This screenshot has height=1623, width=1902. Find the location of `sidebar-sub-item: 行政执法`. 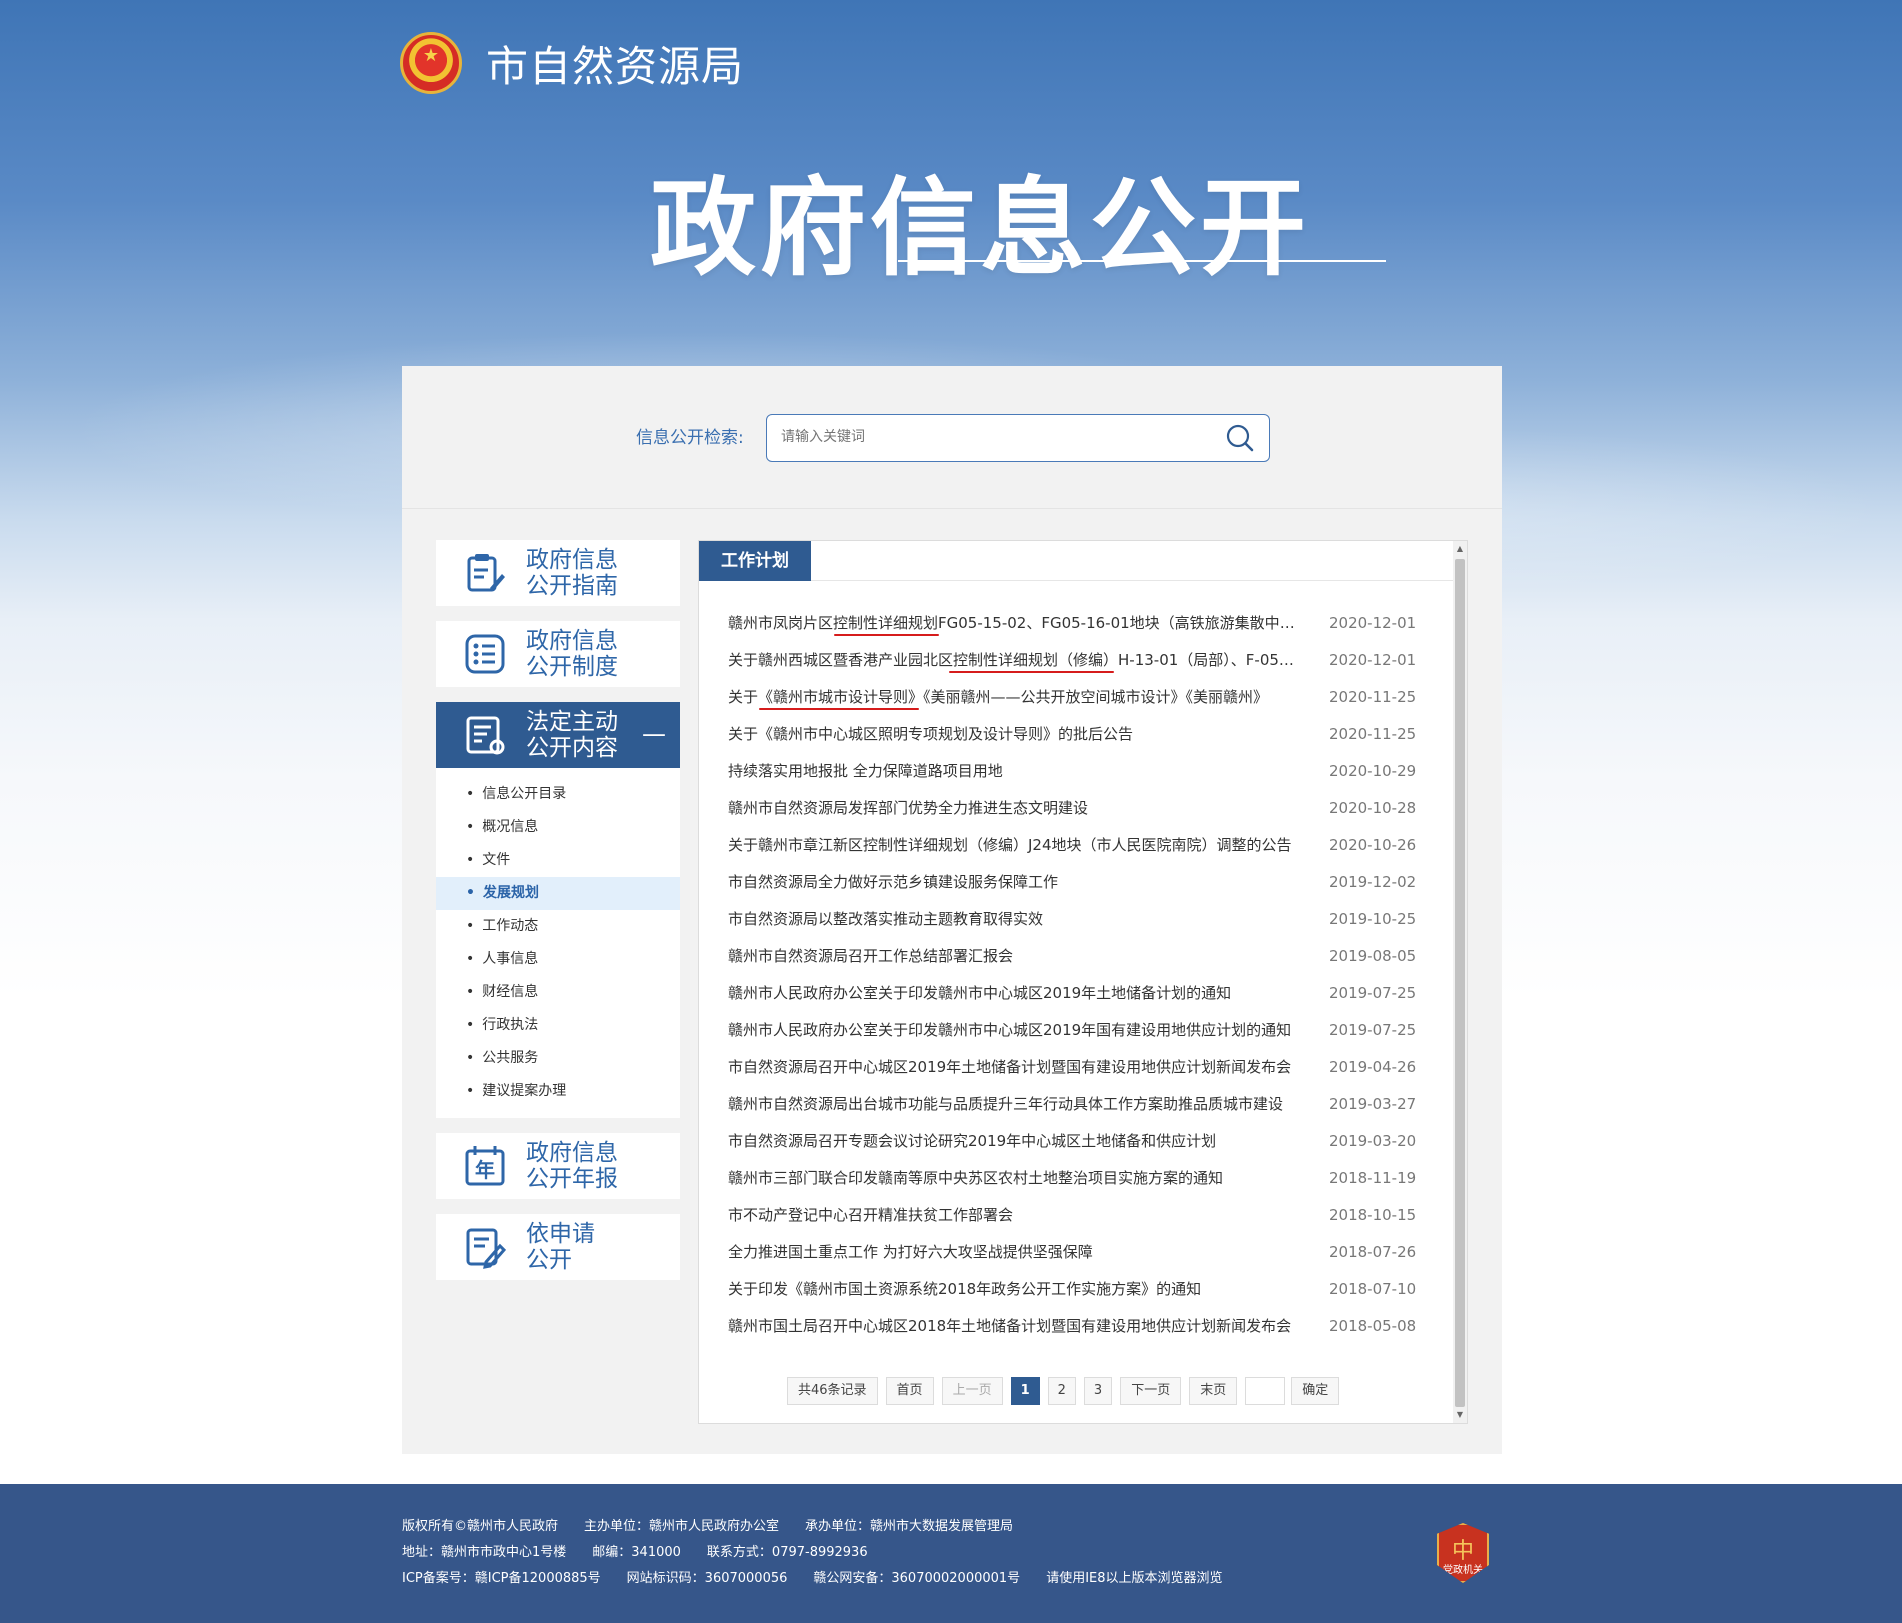

sidebar-sub-item: 行政执法 is located at coordinates (558, 1025).